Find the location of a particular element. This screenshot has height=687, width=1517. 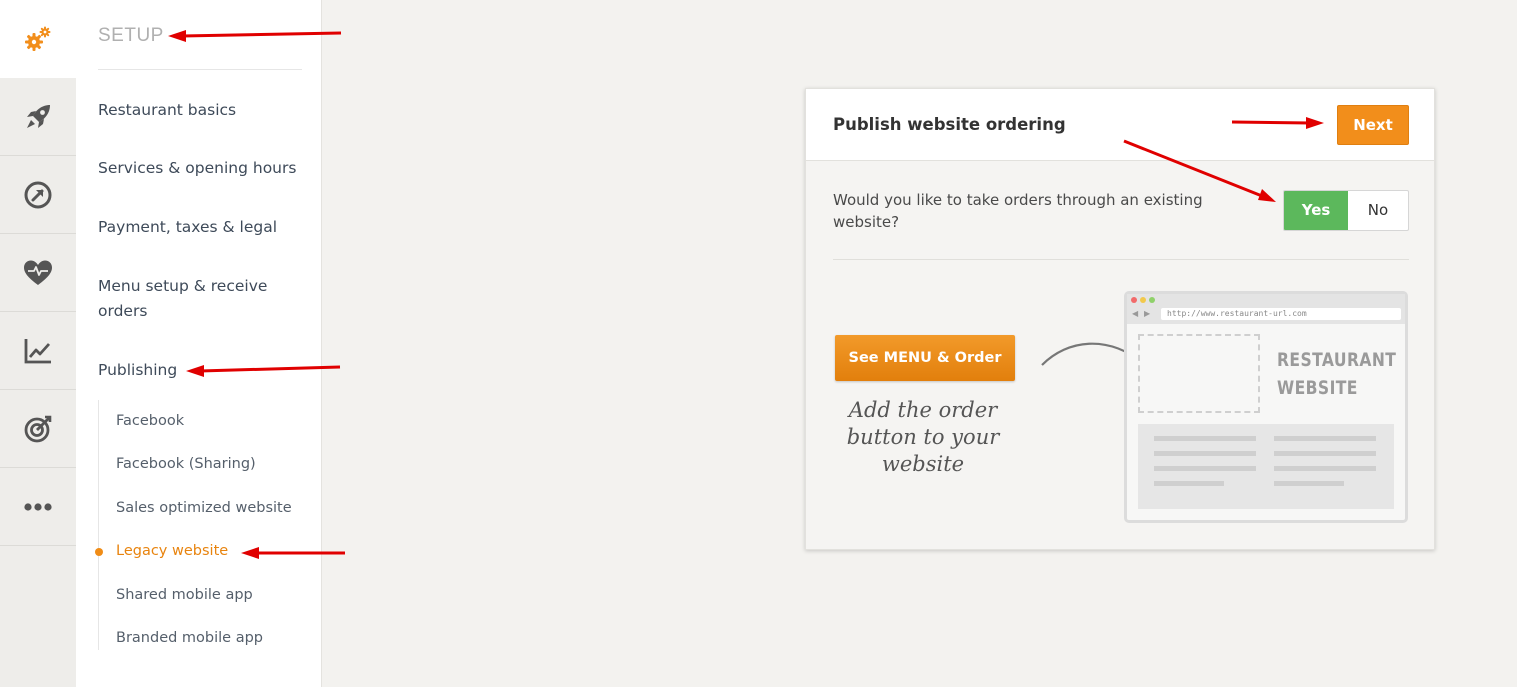

more-dots-icon is located at coordinates (38, 507).